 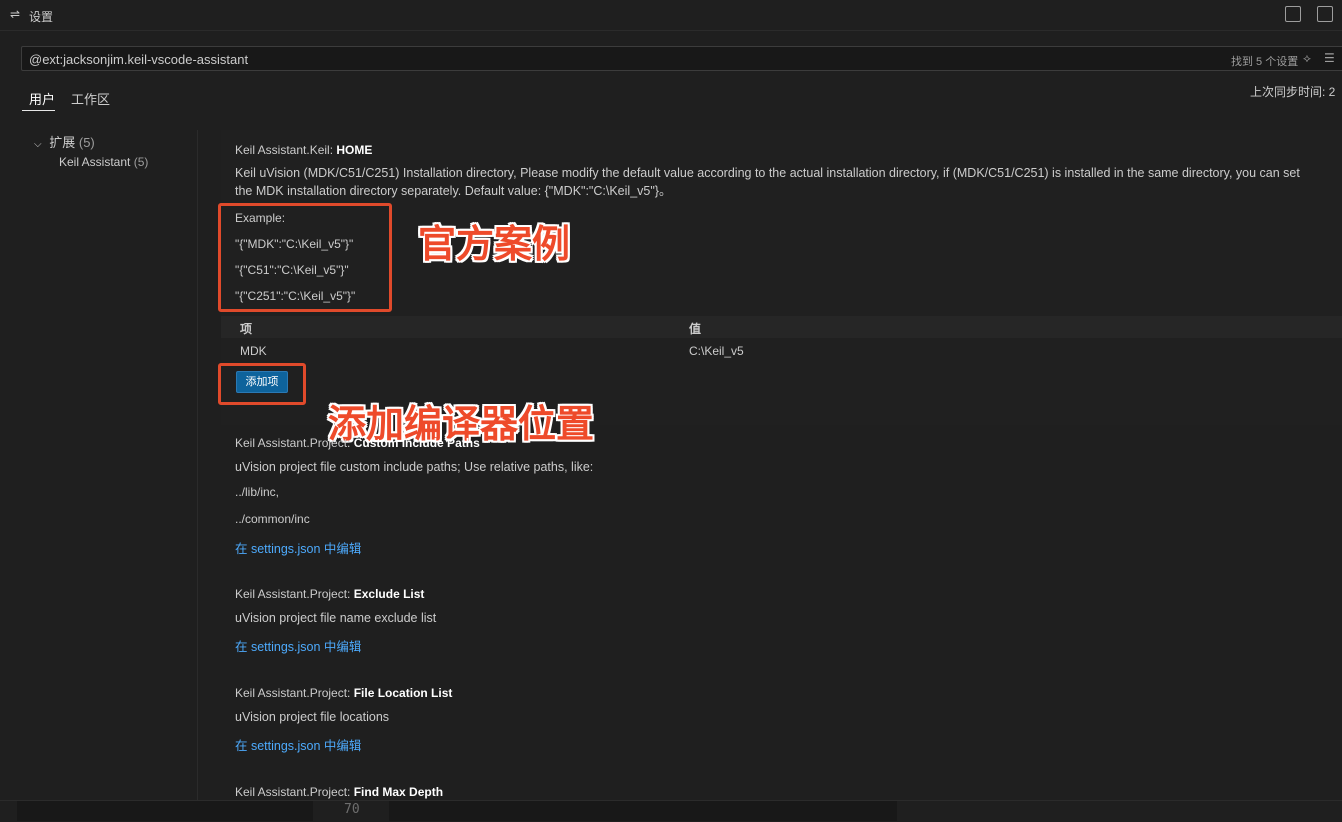 What do you see at coordinates (15, 14) in the screenshot?
I see `settings-sliders-icon: ⇌` at bounding box center [15, 14].